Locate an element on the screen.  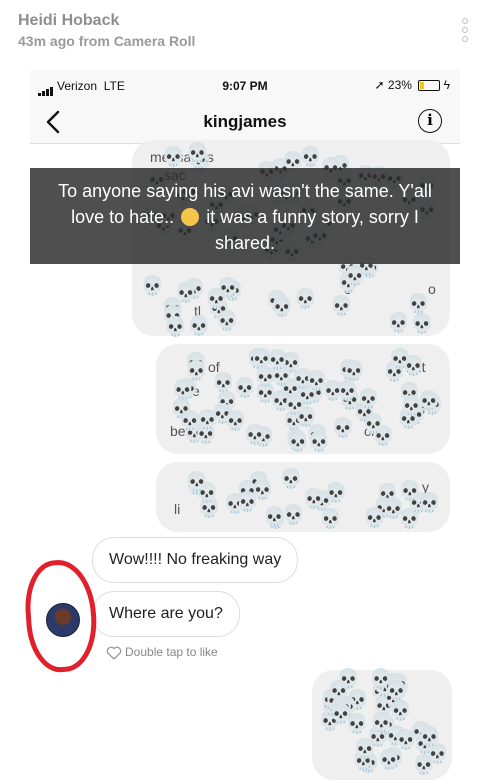
location-arrow-icon: ➚ is located at coordinates (379, 85).